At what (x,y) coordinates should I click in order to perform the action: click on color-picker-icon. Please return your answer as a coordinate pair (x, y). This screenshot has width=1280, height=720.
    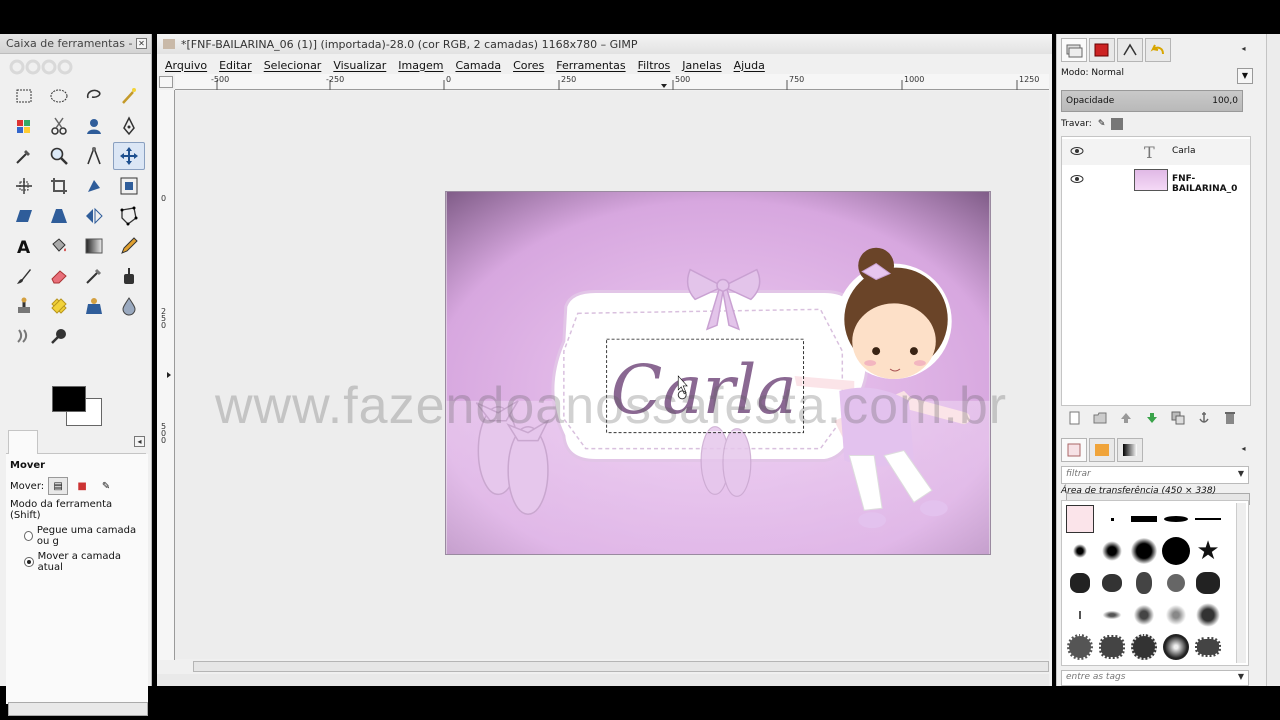
    Looking at the image, I should click on (24, 156).